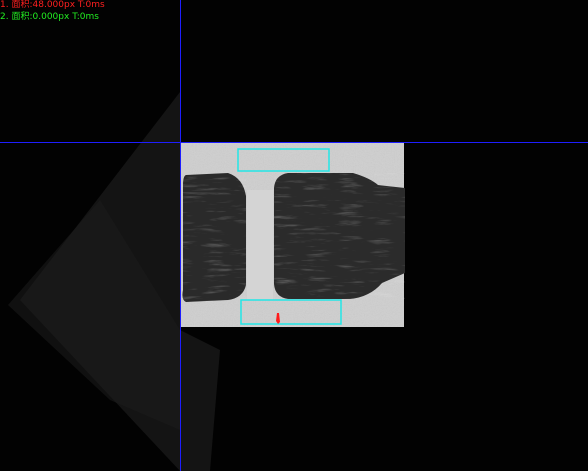 The width and height of the screenshot is (588, 471). What do you see at coordinates (40, 17) in the screenshot?
I see `measurement-area: 面积:0.000px` at bounding box center [40, 17].